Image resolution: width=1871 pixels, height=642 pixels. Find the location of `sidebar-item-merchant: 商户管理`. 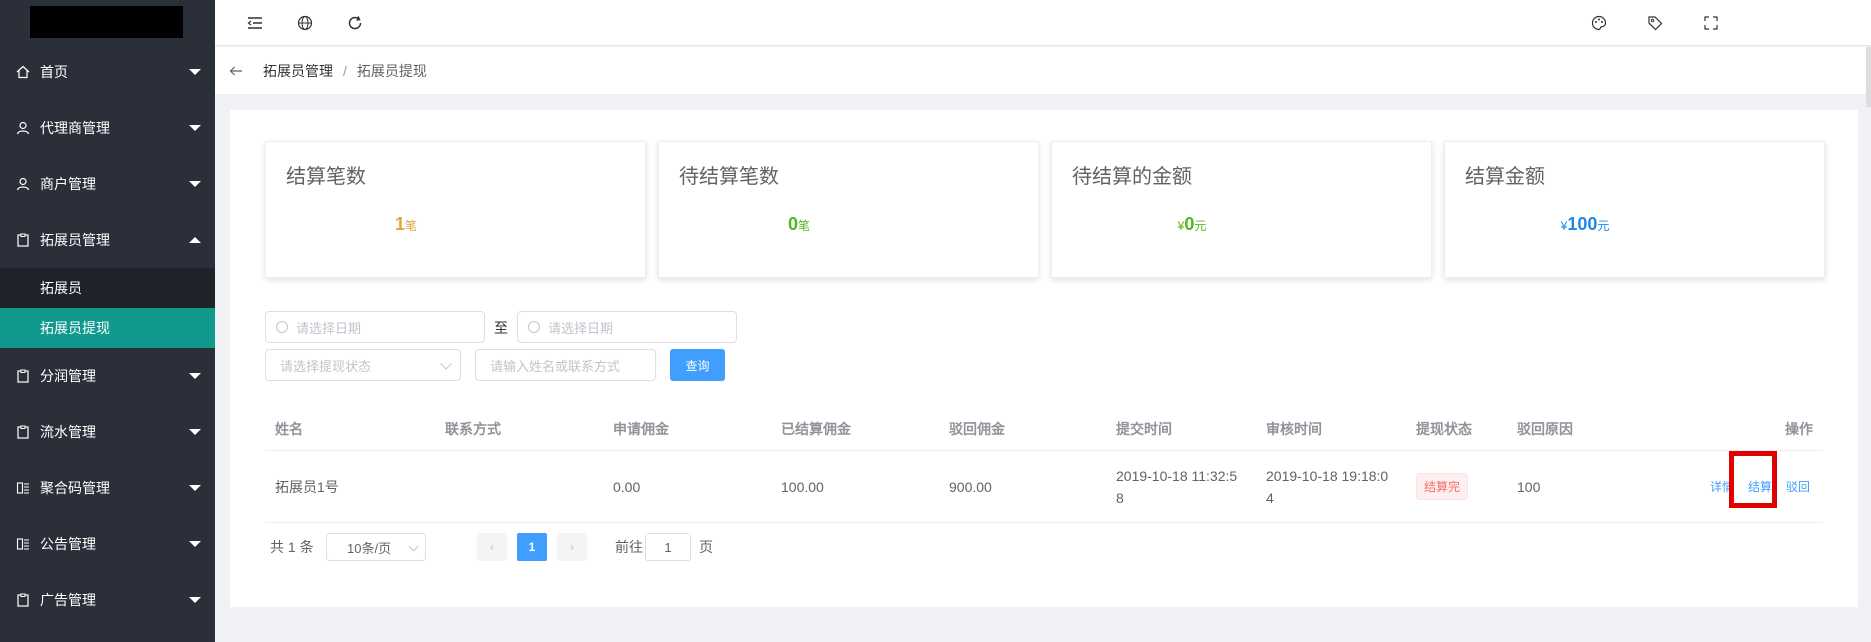

sidebar-item-merchant: 商户管理 is located at coordinates (107, 184).